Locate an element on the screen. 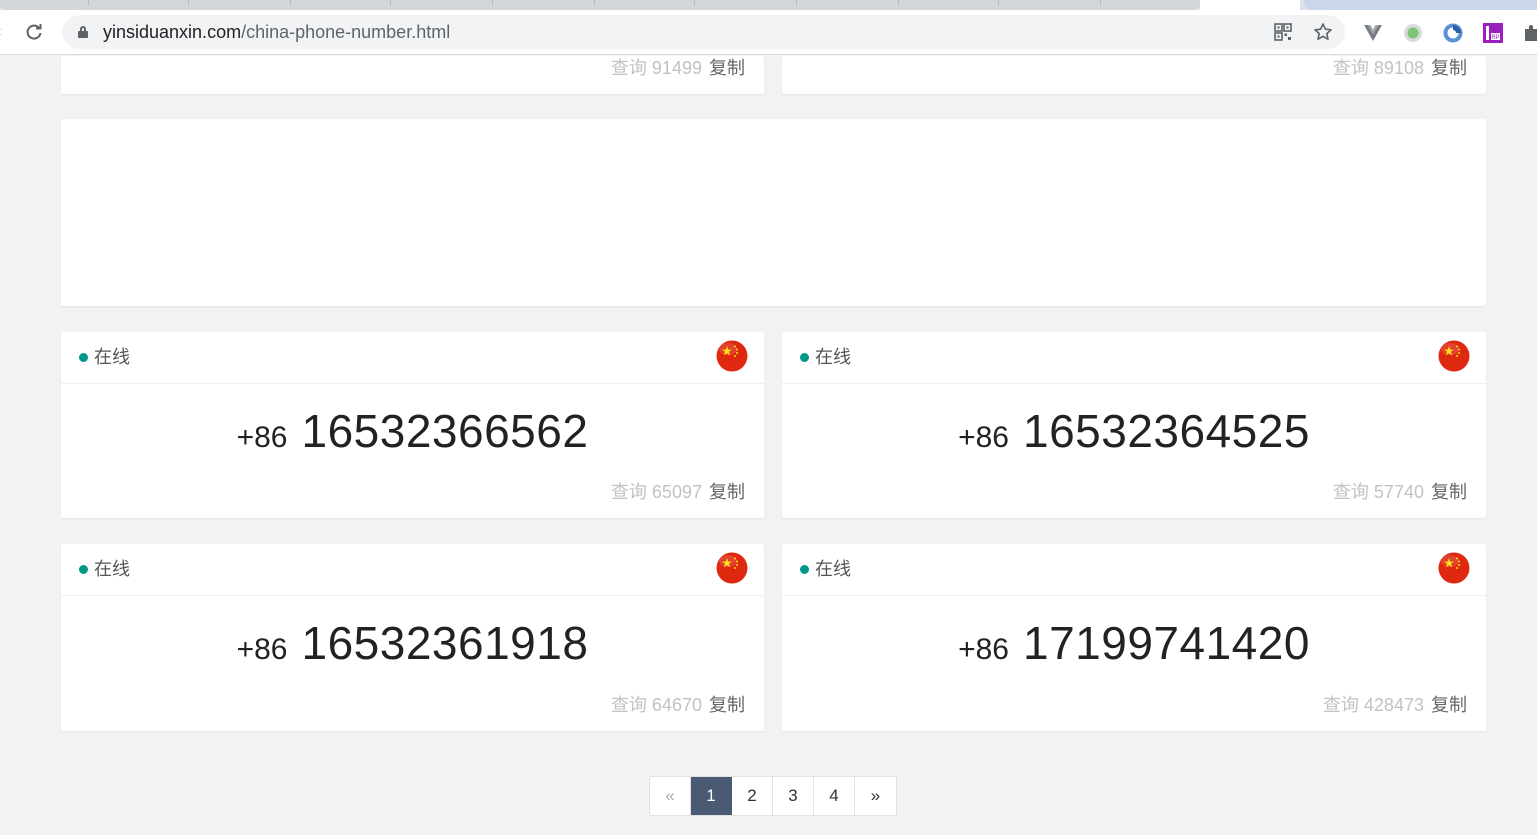  phone-card: 在线 +86 16532361918 查询 64670 复制 is located at coordinates (412, 637).